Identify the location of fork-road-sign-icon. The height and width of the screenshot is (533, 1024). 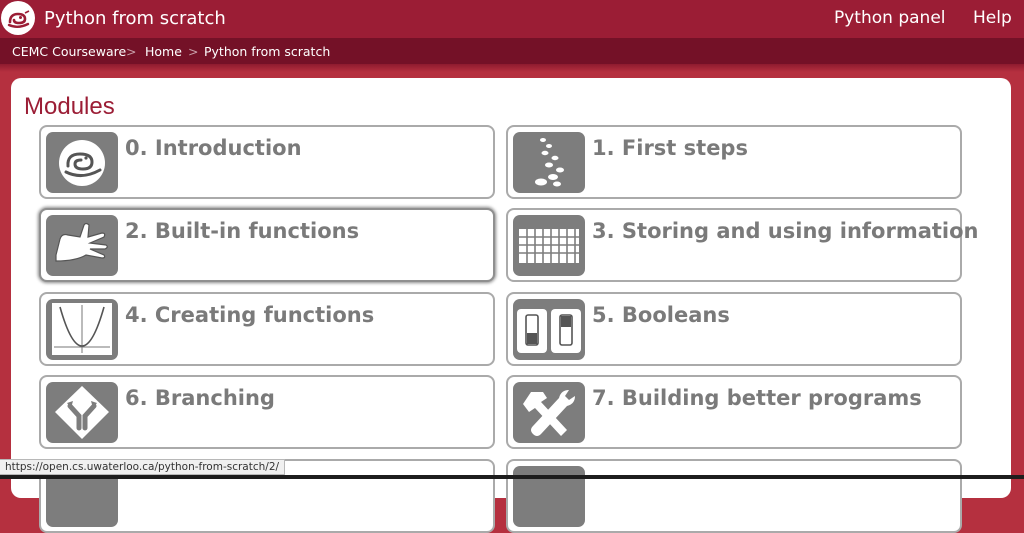
(82, 412).